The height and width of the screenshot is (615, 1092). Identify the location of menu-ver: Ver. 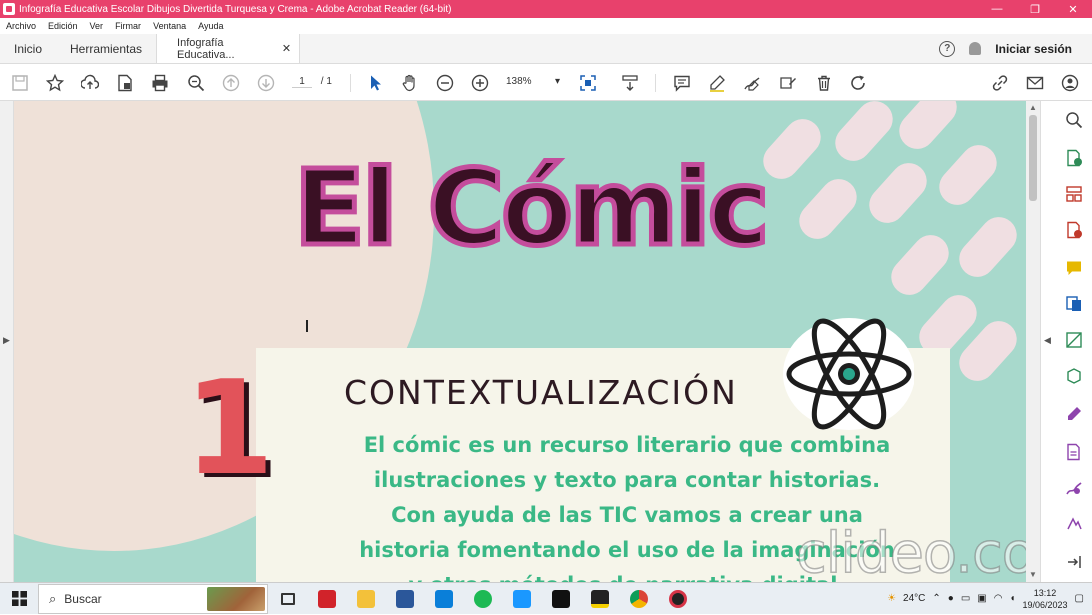
(97, 26).